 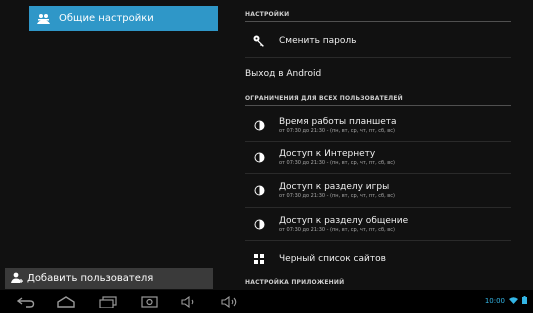 What do you see at coordinates (230, 301) in the screenshot?
I see `volume-up-icon` at bounding box center [230, 301].